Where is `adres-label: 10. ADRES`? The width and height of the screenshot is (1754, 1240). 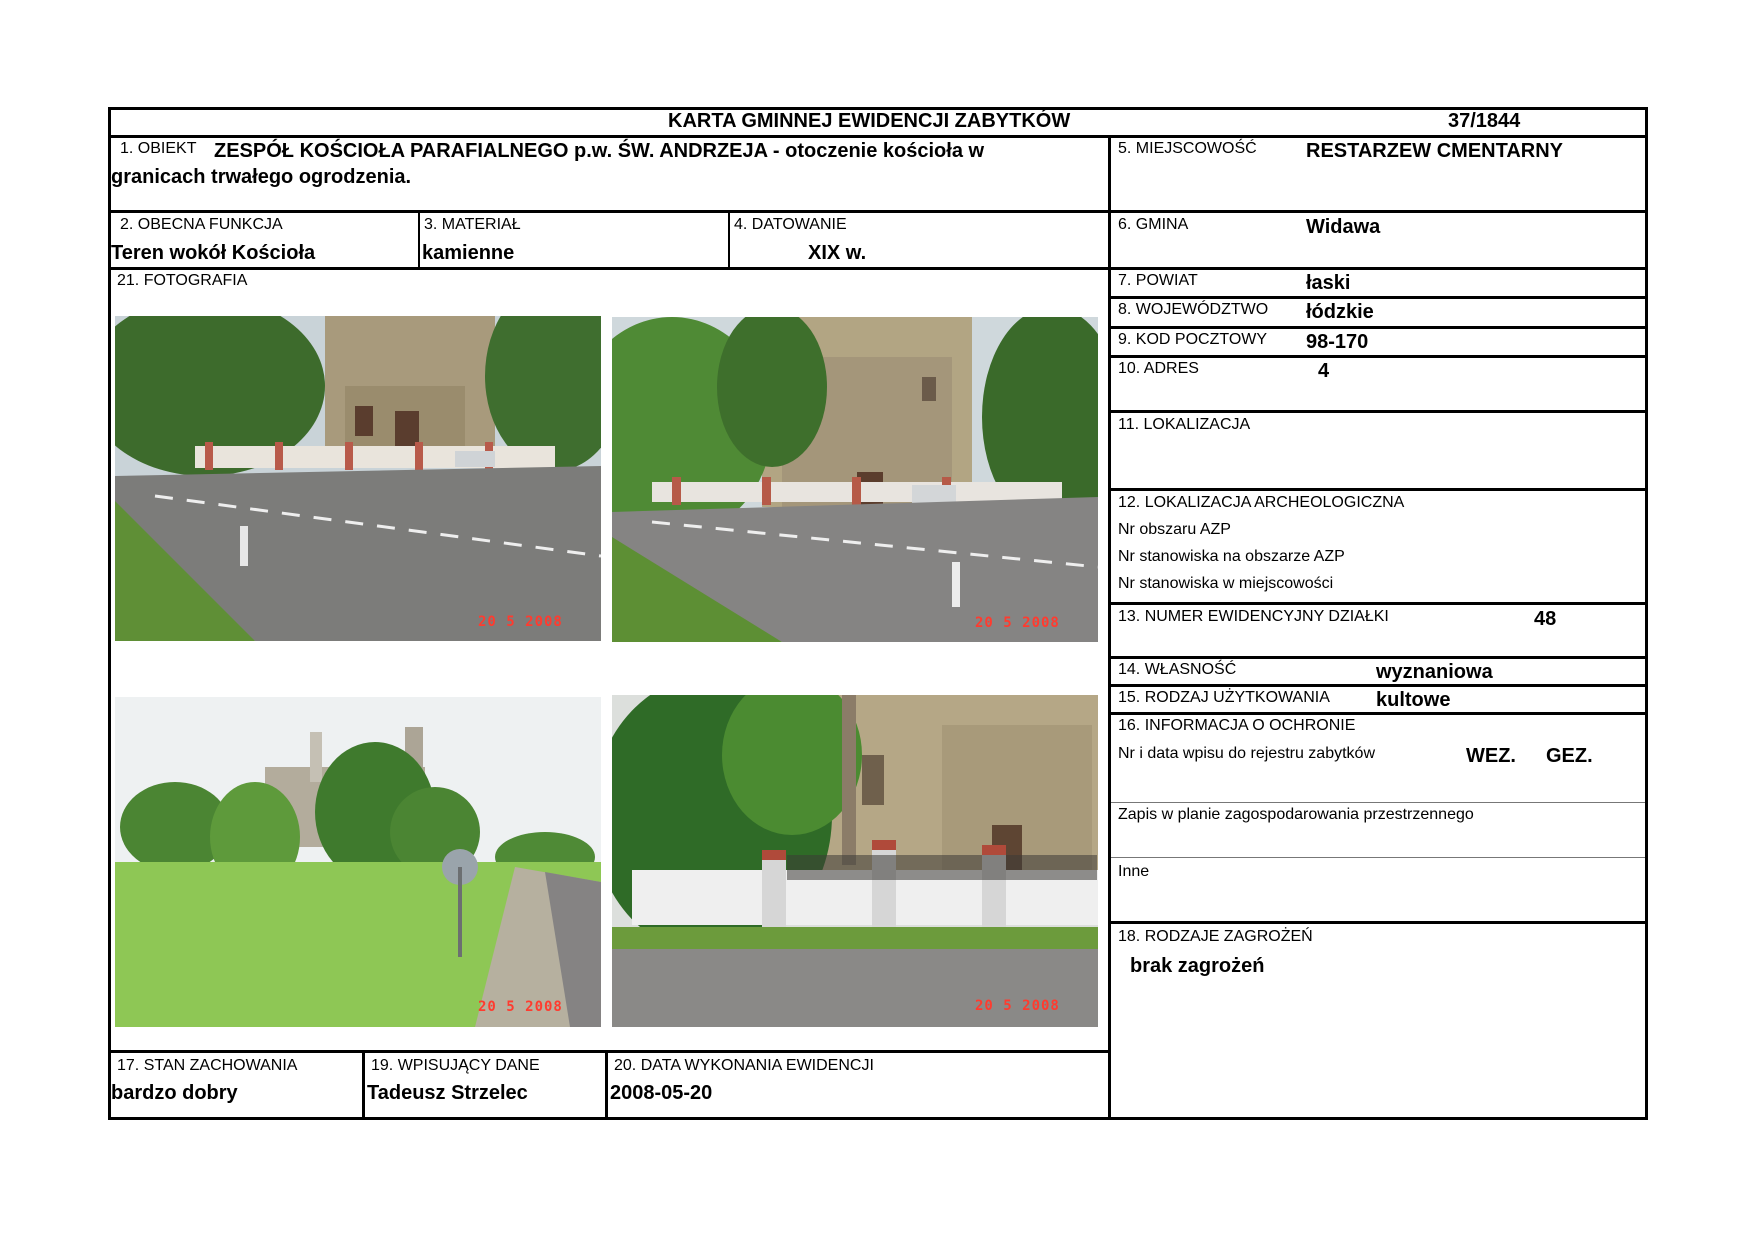 adres-label: 10. ADRES is located at coordinates (1158, 368).